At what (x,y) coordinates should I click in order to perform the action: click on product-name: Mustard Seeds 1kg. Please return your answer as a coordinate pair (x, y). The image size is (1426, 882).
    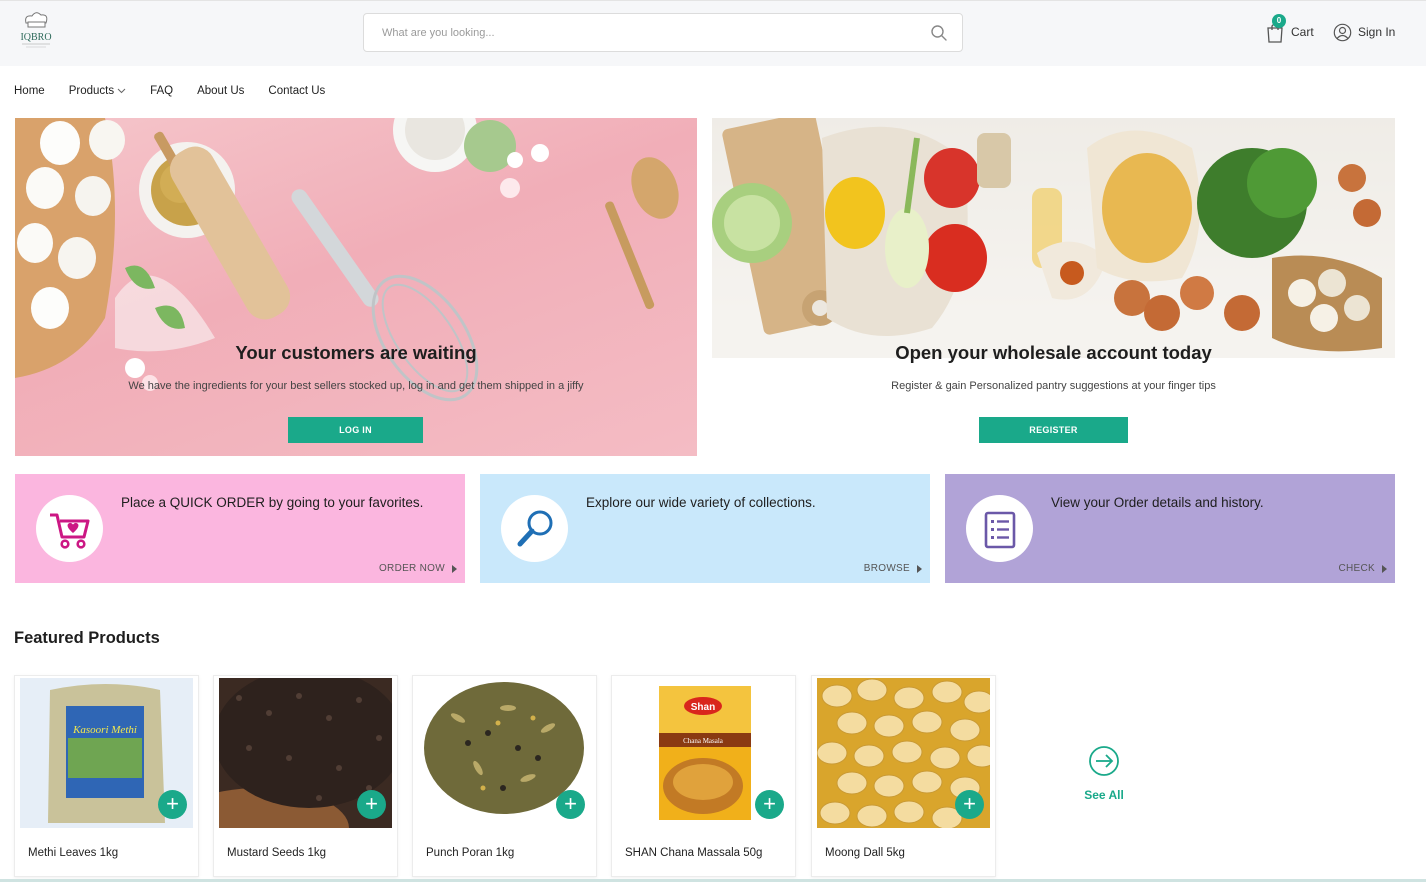
    Looking at the image, I should click on (277, 853).